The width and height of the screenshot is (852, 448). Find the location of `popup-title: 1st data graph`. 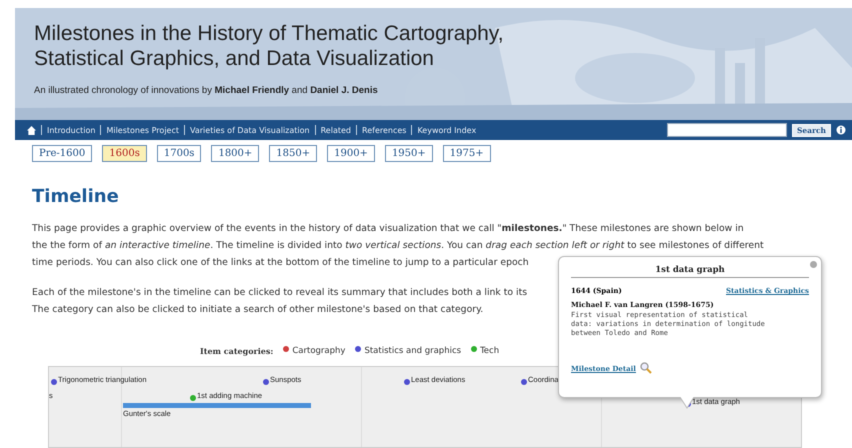

popup-title: 1st data graph is located at coordinates (690, 271).